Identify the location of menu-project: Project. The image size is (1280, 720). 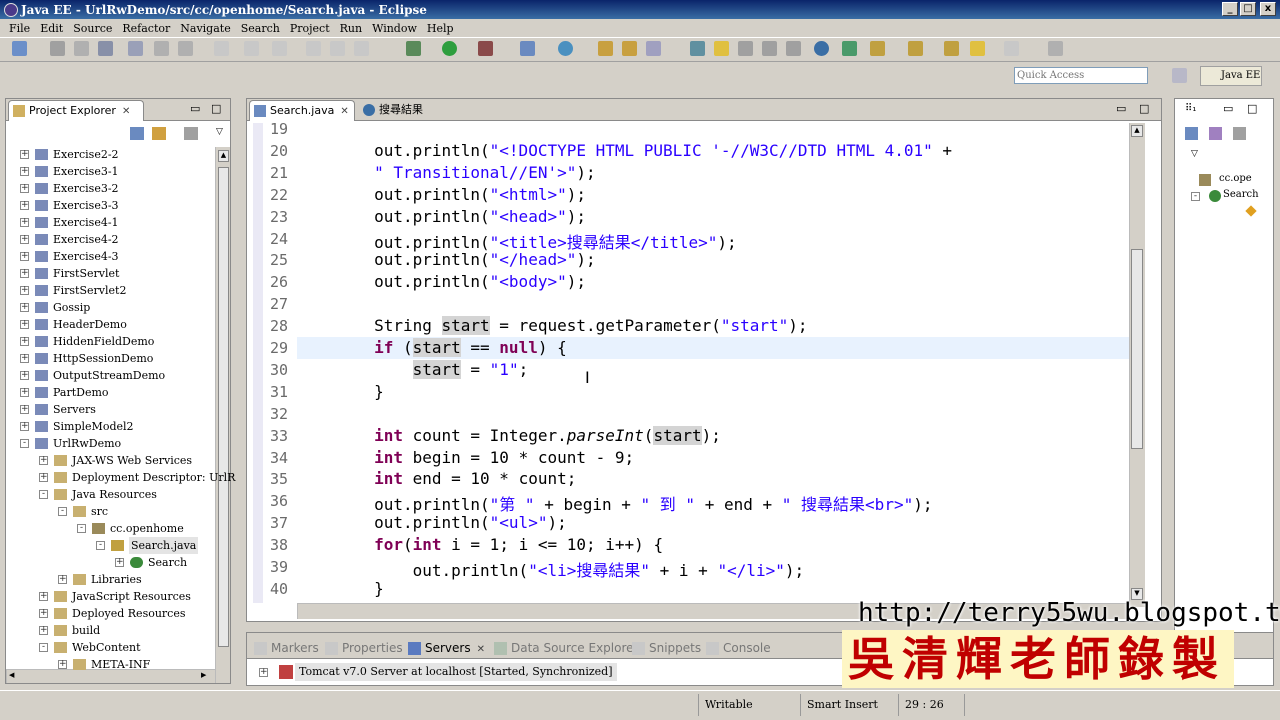
(310, 28).